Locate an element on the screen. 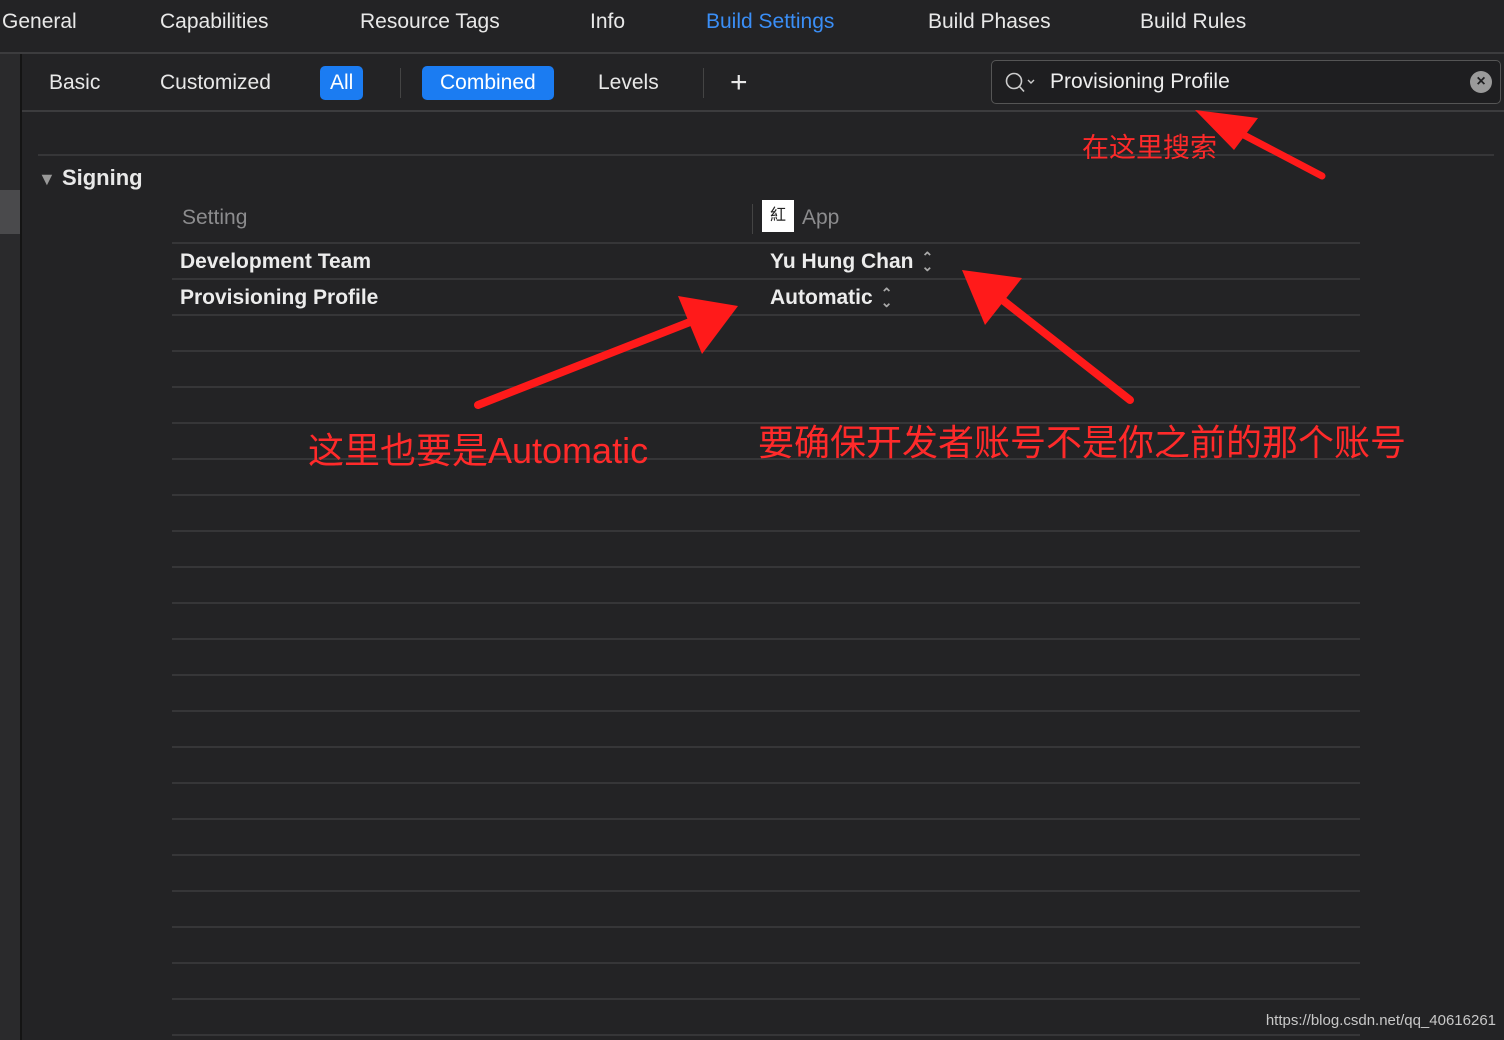 This screenshot has height=1040, width=1504. section-signing: ▼ Signing is located at coordinates (90, 178).